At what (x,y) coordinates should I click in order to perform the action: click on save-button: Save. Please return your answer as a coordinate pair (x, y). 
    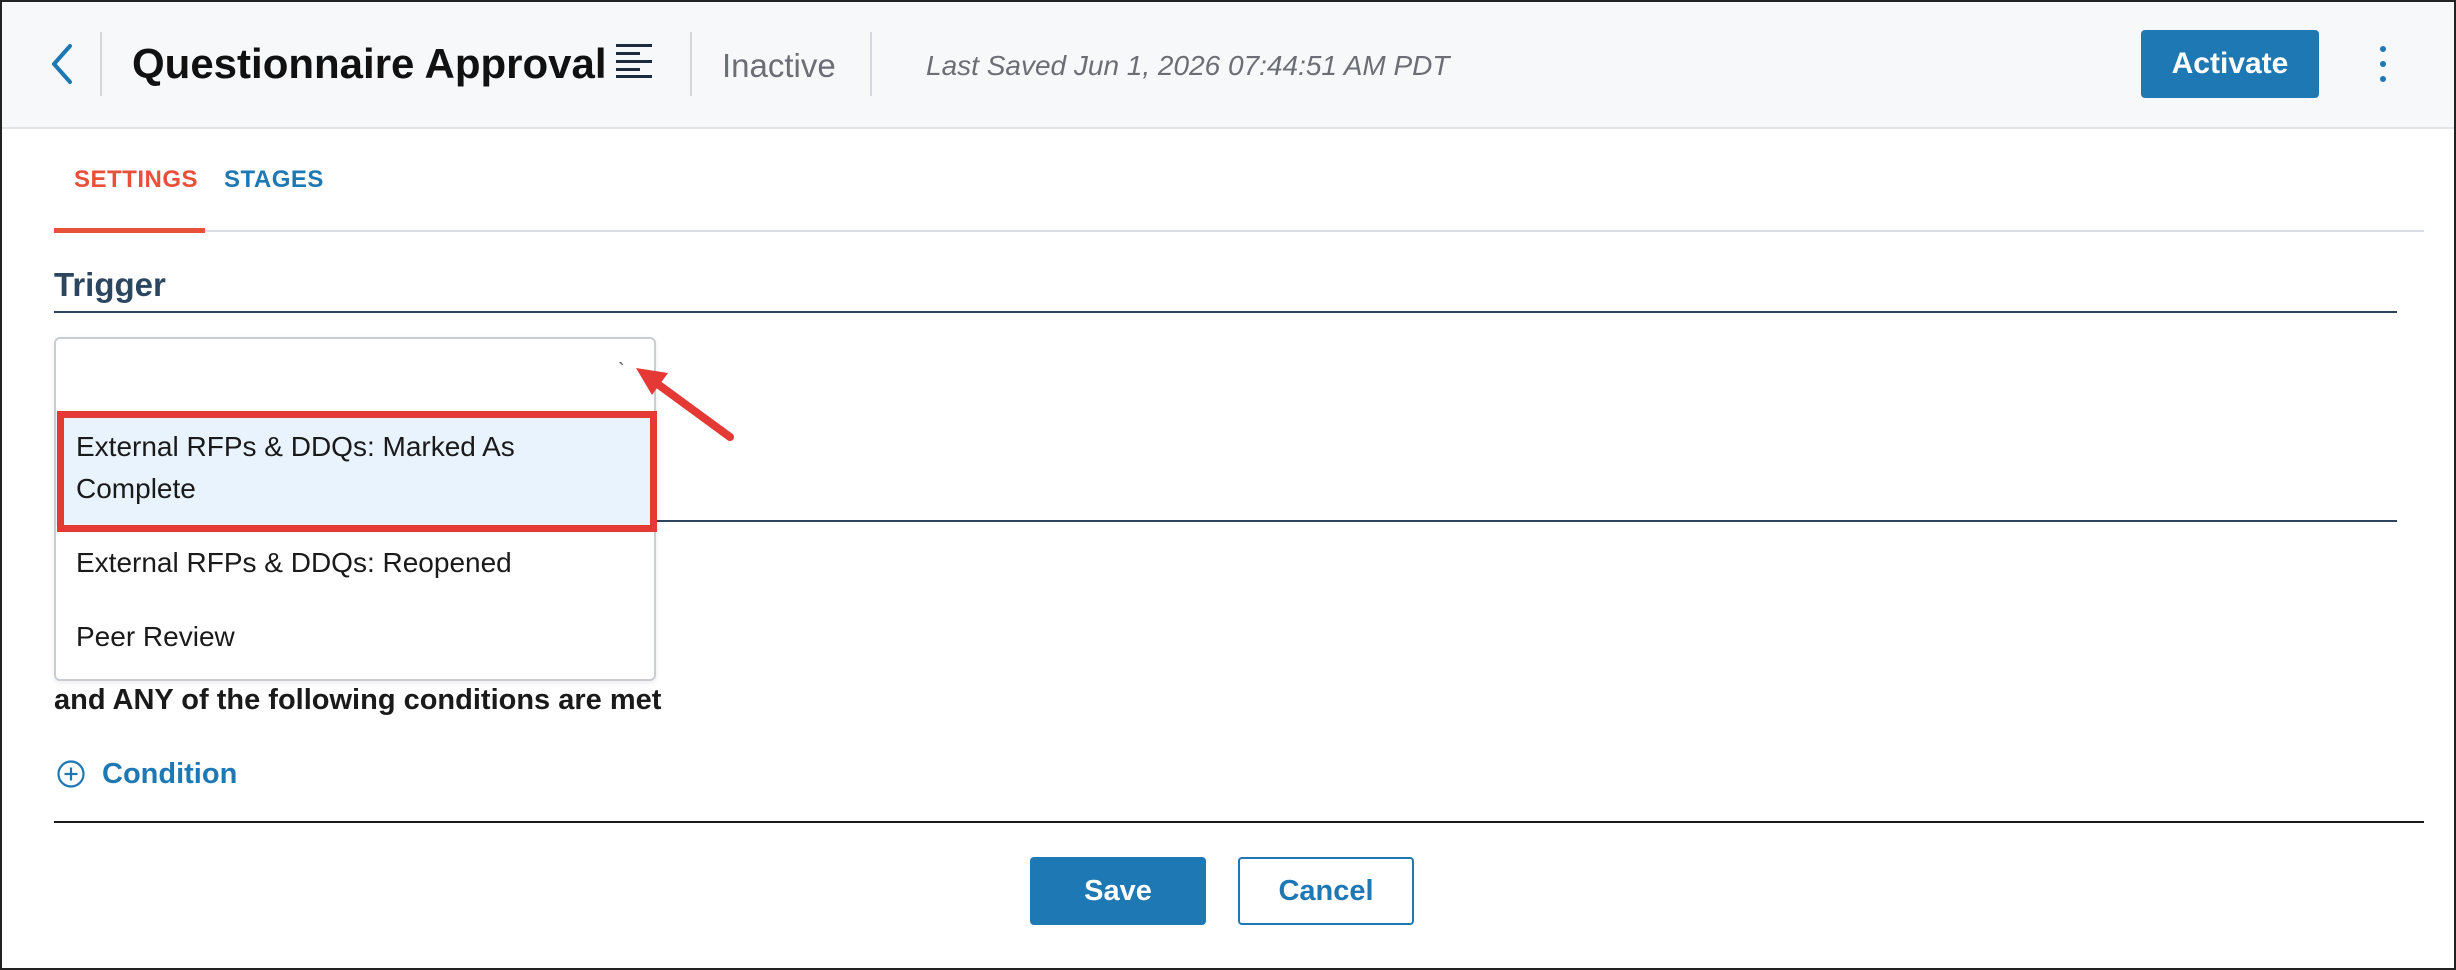
    Looking at the image, I should click on (1118, 891).